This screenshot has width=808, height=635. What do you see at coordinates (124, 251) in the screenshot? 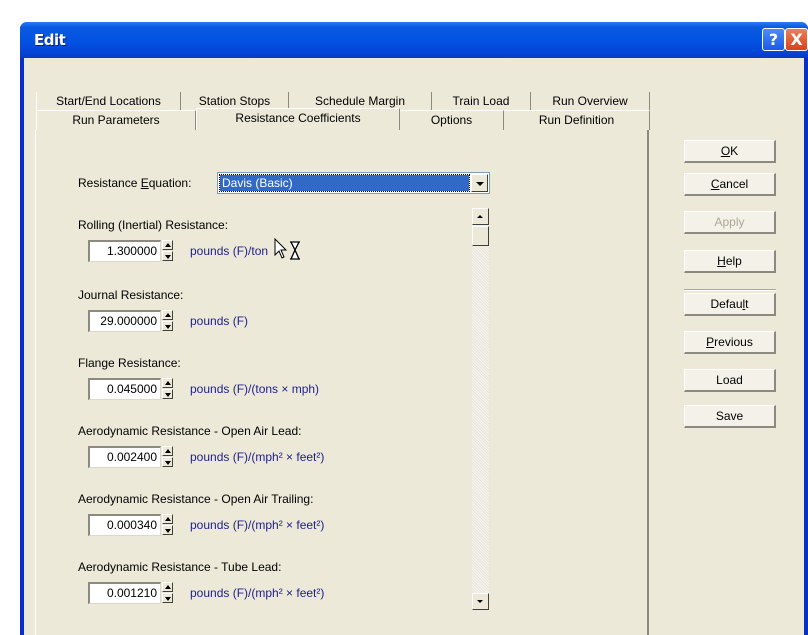
I see `rolling-resistance-input: 1.300000` at bounding box center [124, 251].